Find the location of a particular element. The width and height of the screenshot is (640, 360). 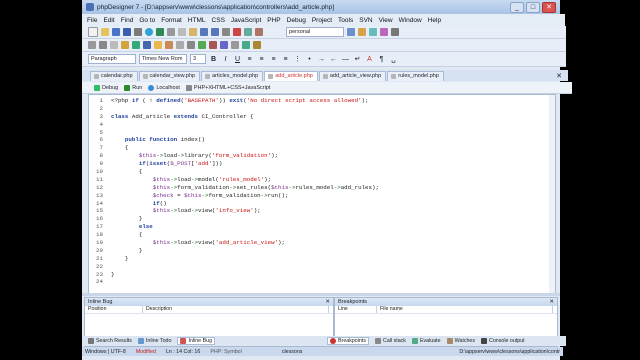

menu-svn: SVN is located at coordinates (365, 20).